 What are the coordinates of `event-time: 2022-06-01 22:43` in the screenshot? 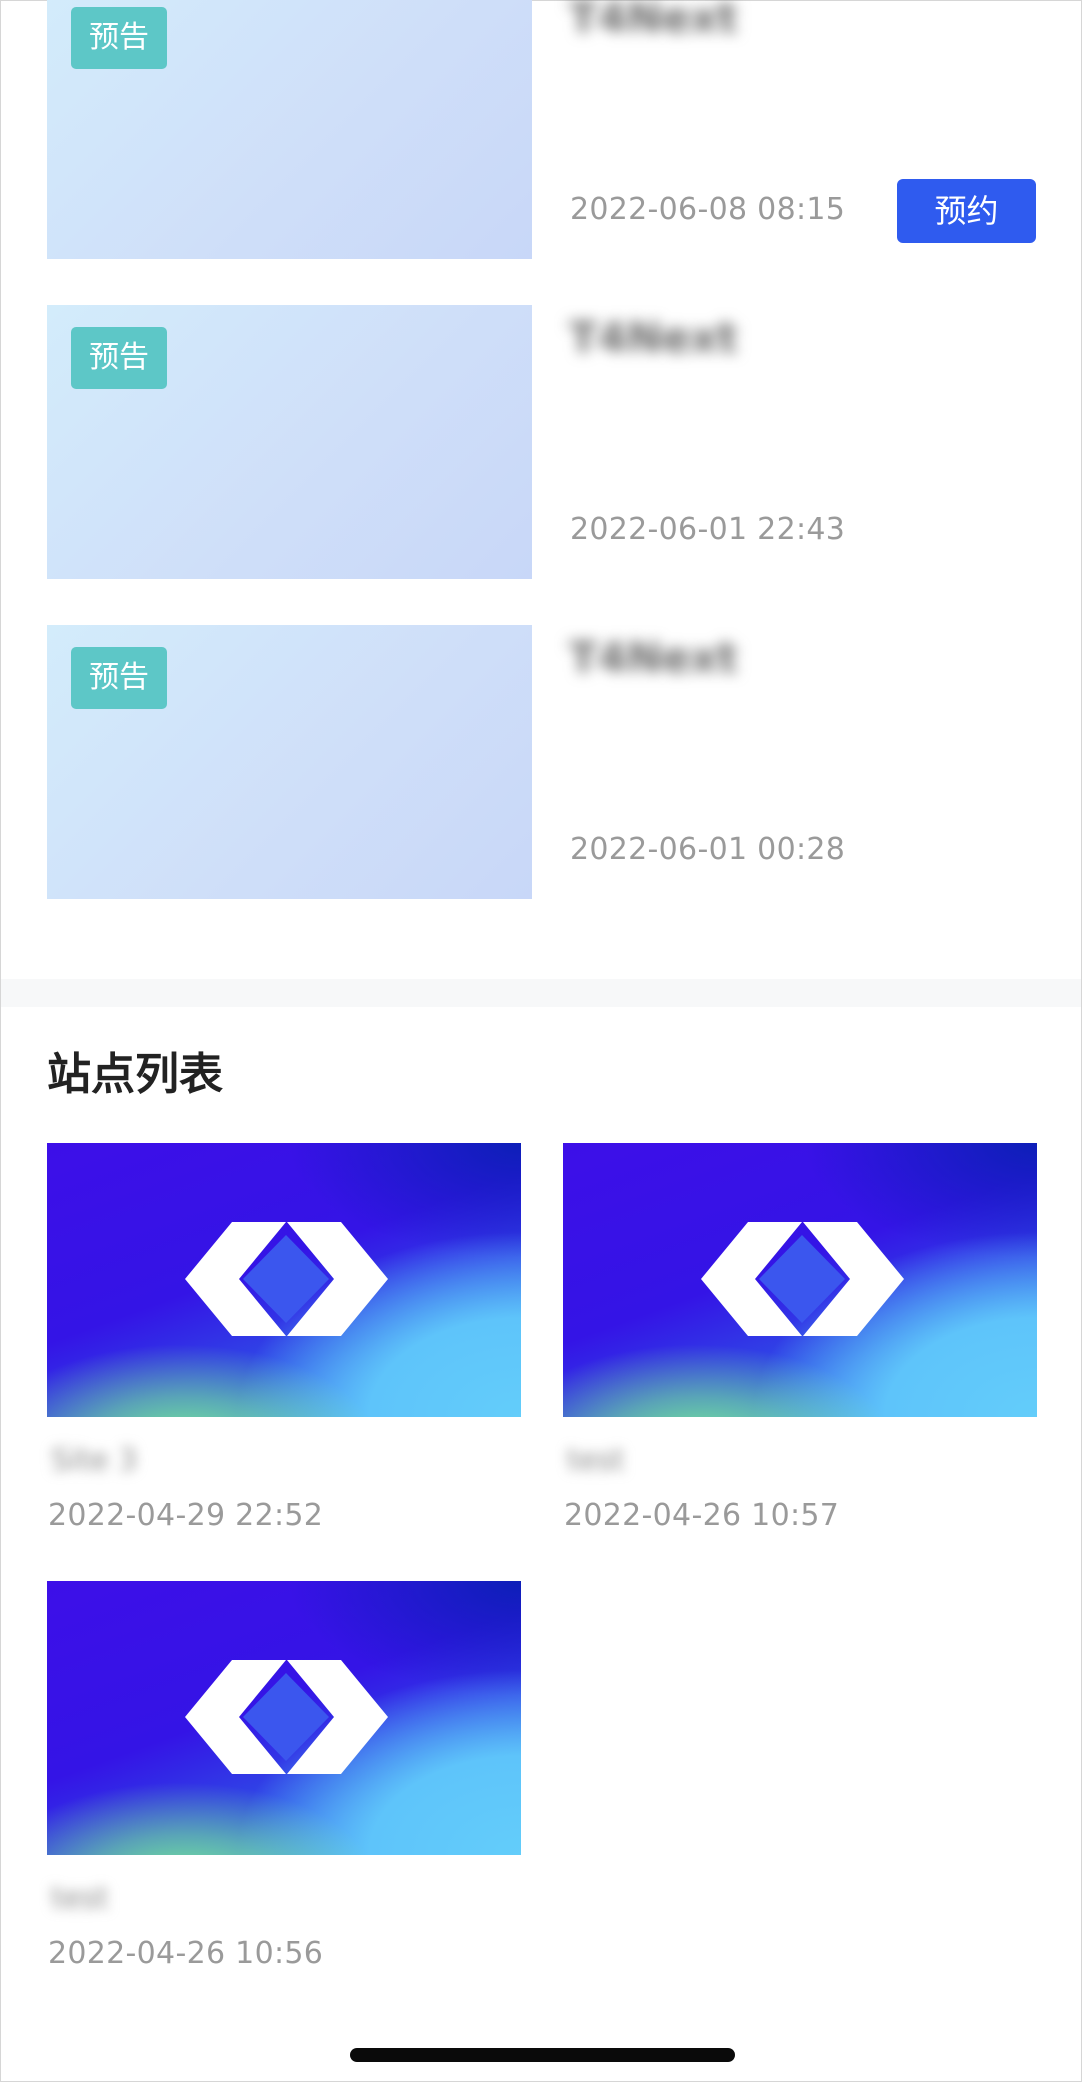 It's located at (708, 529).